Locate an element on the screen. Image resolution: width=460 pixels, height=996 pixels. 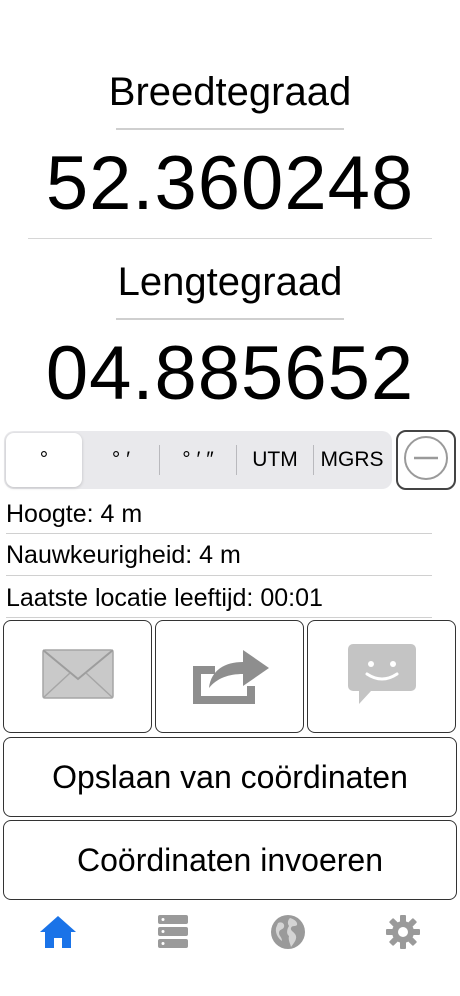
latitude-label: Breedtegraad is located at coordinates (230, 92).